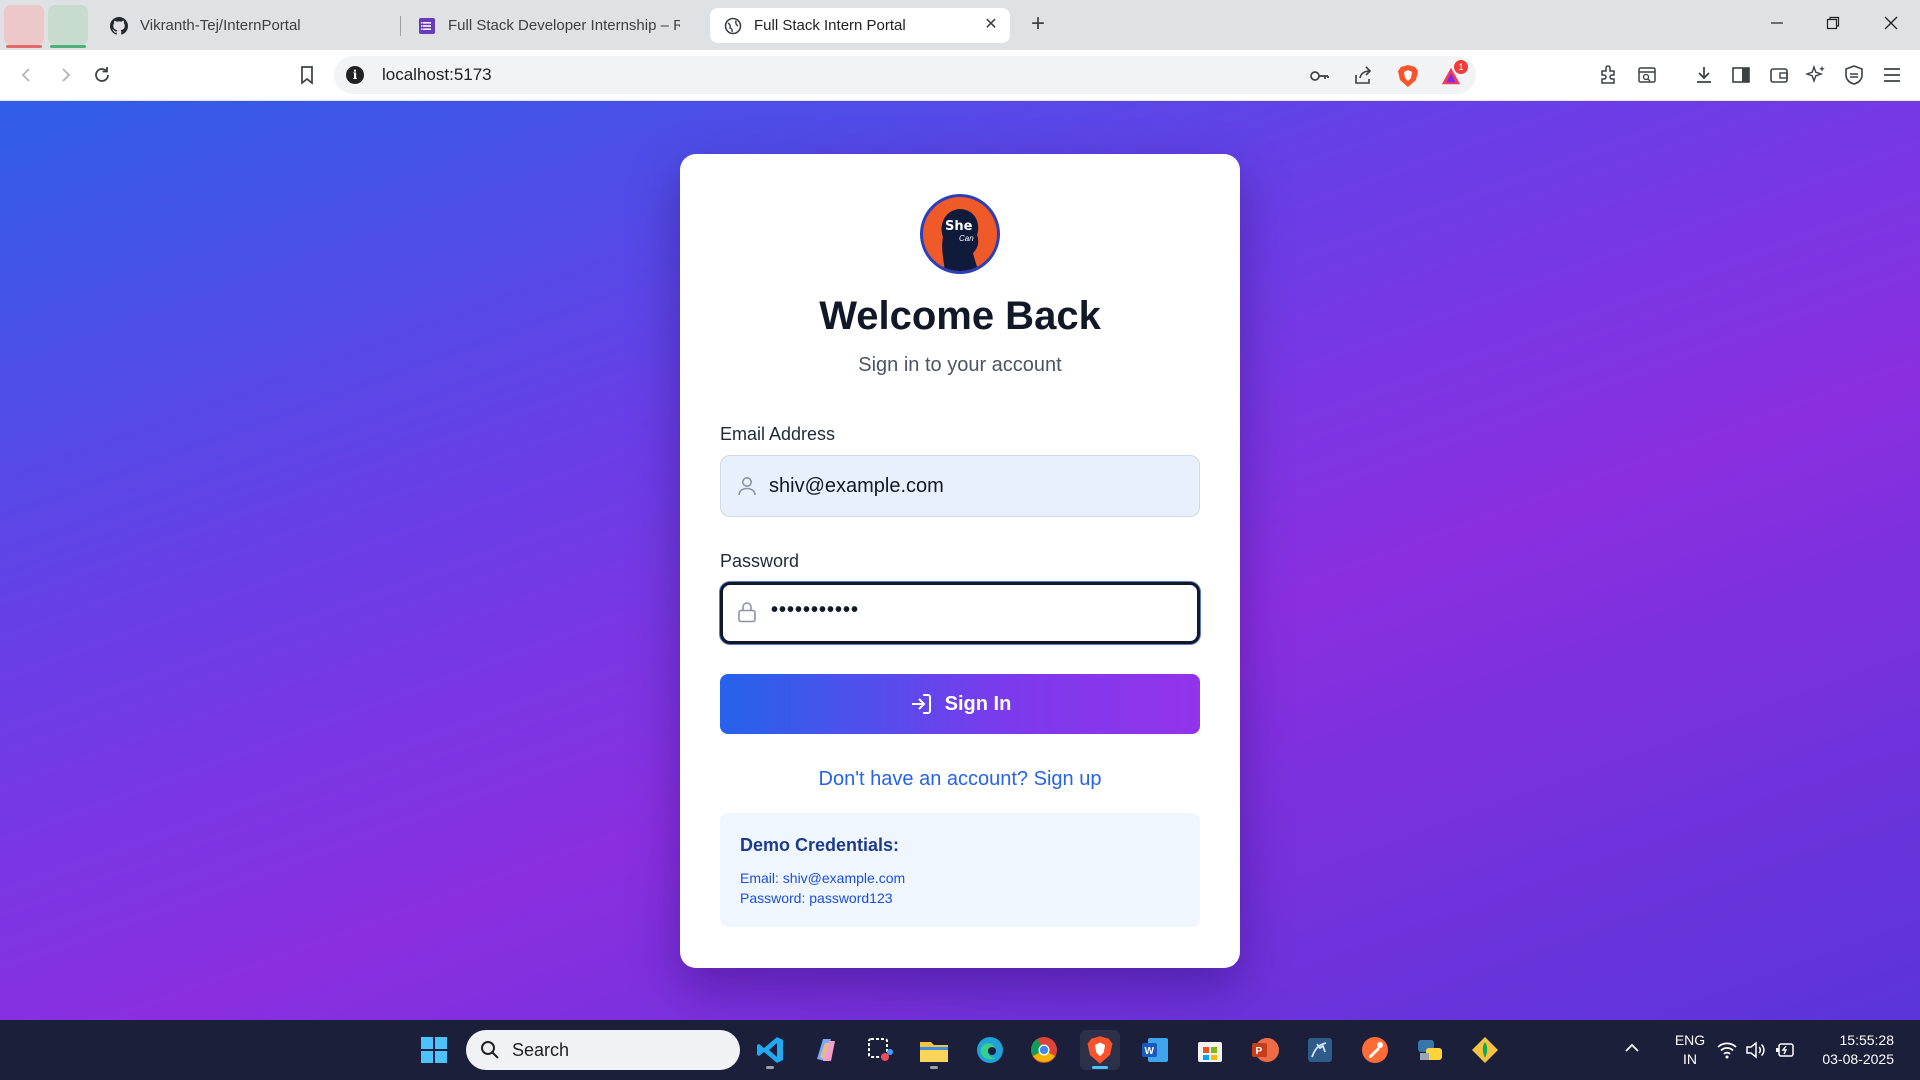  I want to click on back-icon, so click(27, 75).